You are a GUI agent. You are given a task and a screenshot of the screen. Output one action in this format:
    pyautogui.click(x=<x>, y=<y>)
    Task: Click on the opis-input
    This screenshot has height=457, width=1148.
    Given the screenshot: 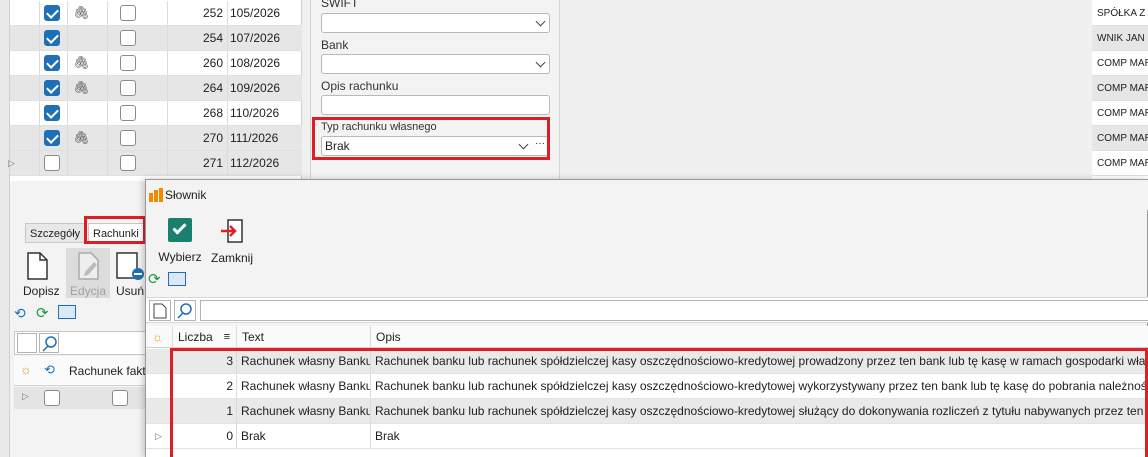 What is the action you would take?
    pyautogui.click(x=435, y=105)
    